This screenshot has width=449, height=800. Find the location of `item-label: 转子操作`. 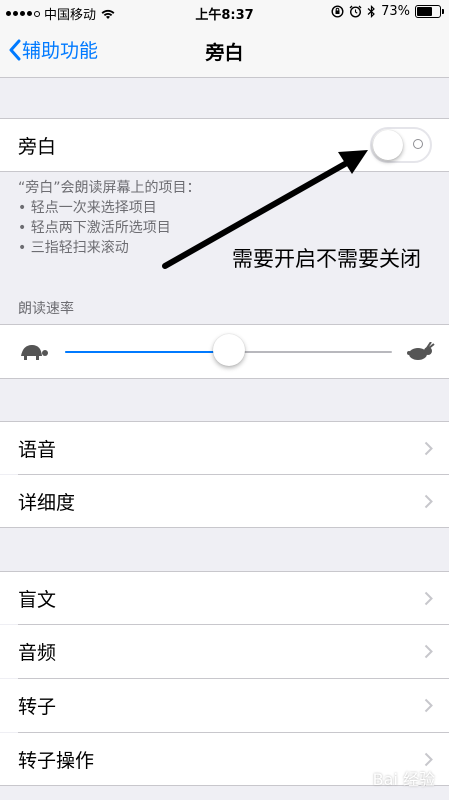

item-label: 转子操作 is located at coordinates (56, 760).